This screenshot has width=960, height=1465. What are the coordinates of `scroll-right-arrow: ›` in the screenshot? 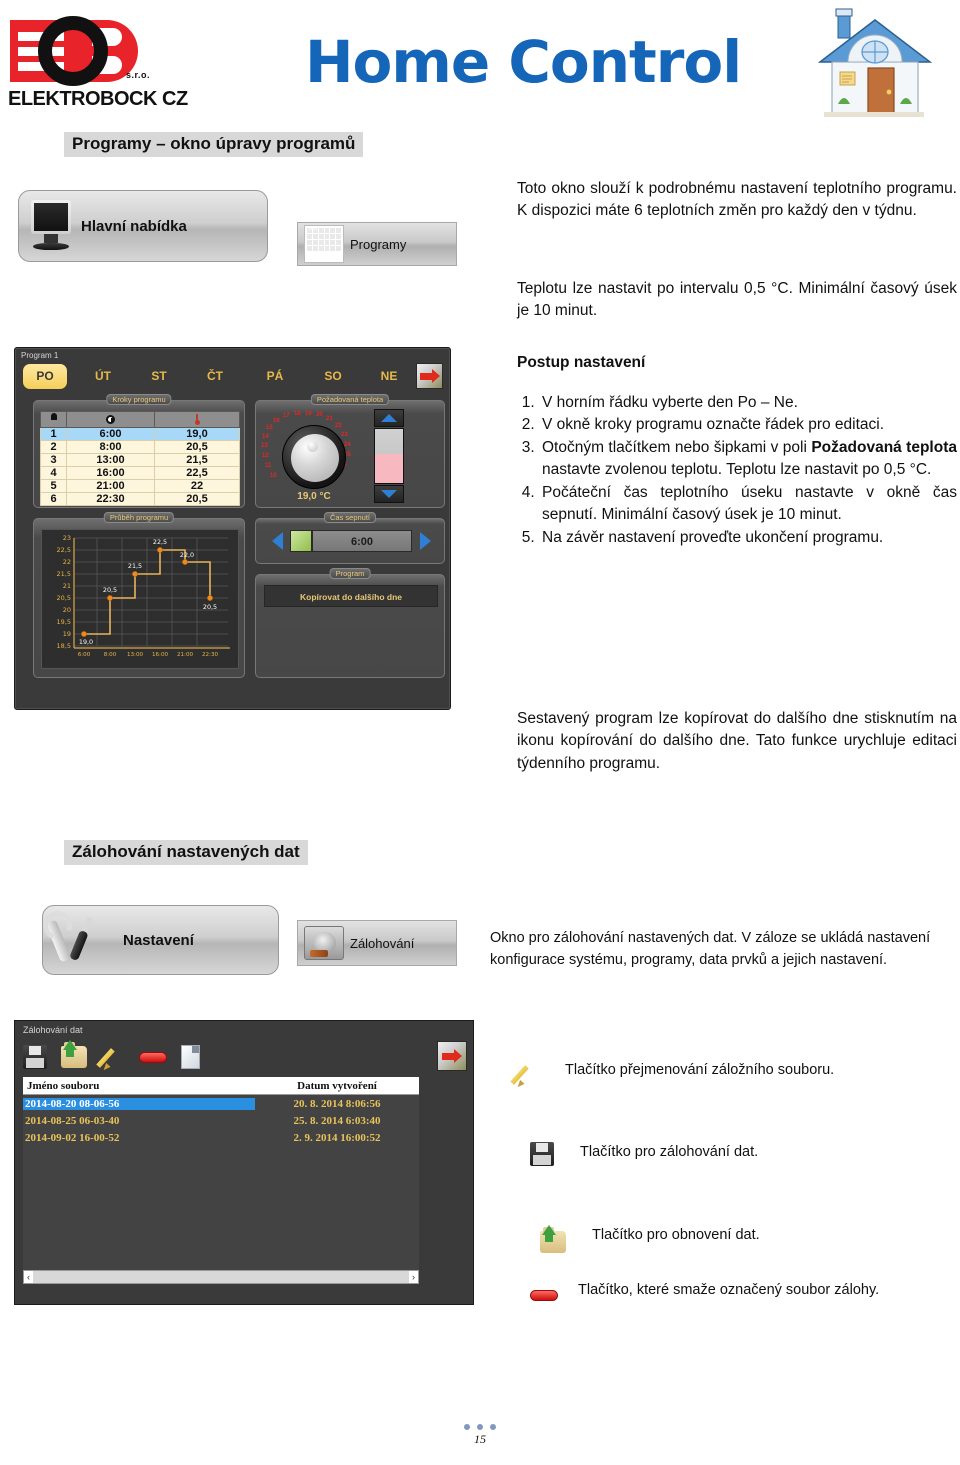 It's located at (413, 1277).